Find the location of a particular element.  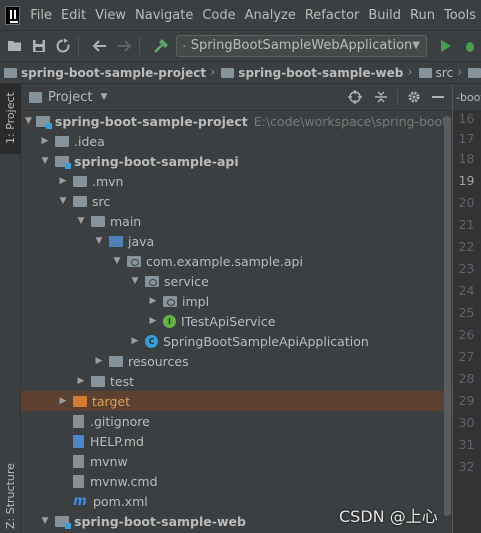

tree-node-java: ▼ java is located at coordinates (236, 241).